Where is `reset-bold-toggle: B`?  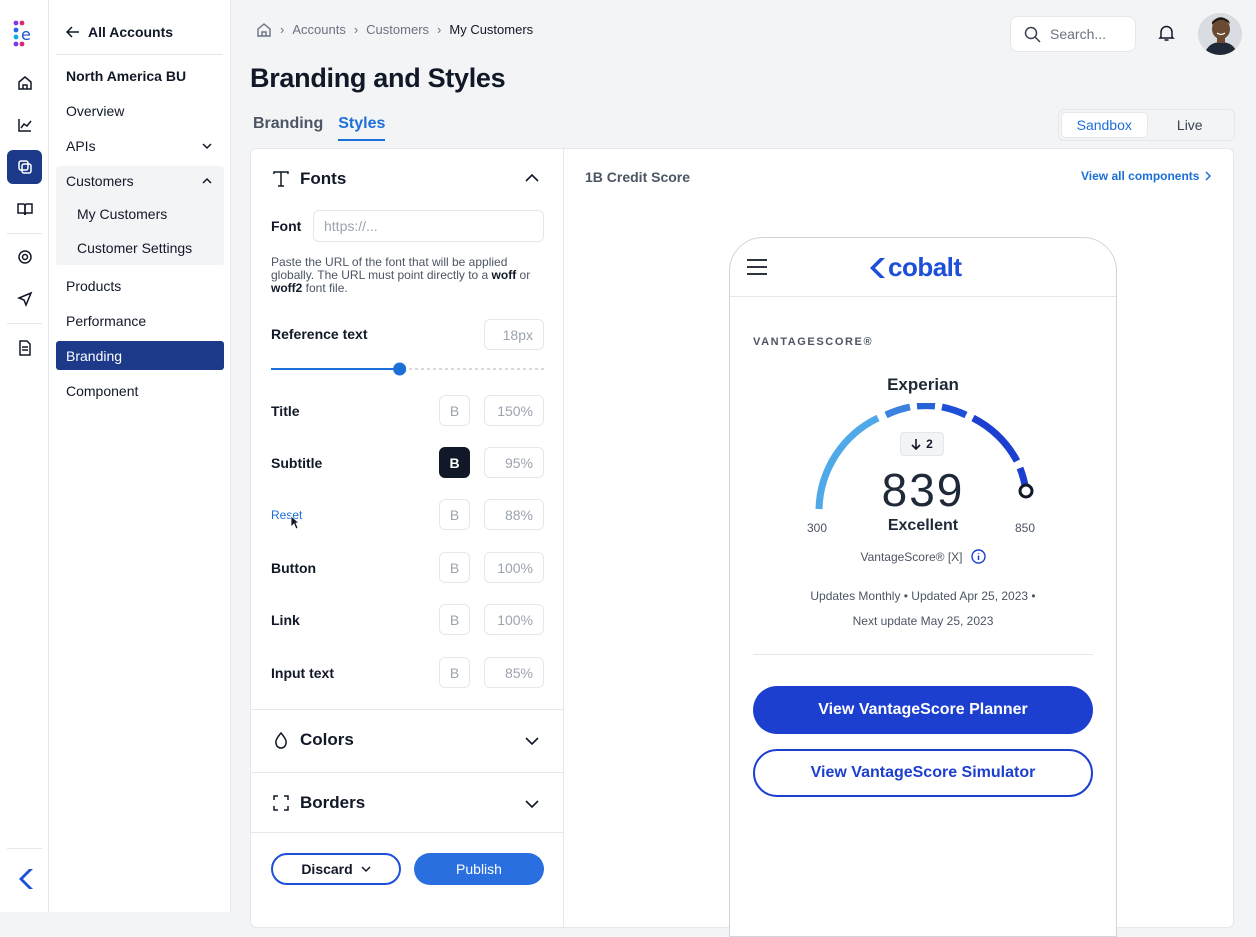 reset-bold-toggle: B is located at coordinates (454, 514).